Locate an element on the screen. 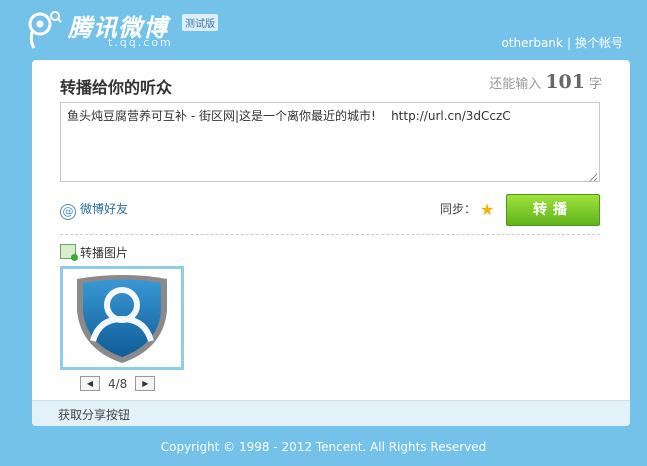  left-arrow-icon: ◀ is located at coordinates (90, 383).